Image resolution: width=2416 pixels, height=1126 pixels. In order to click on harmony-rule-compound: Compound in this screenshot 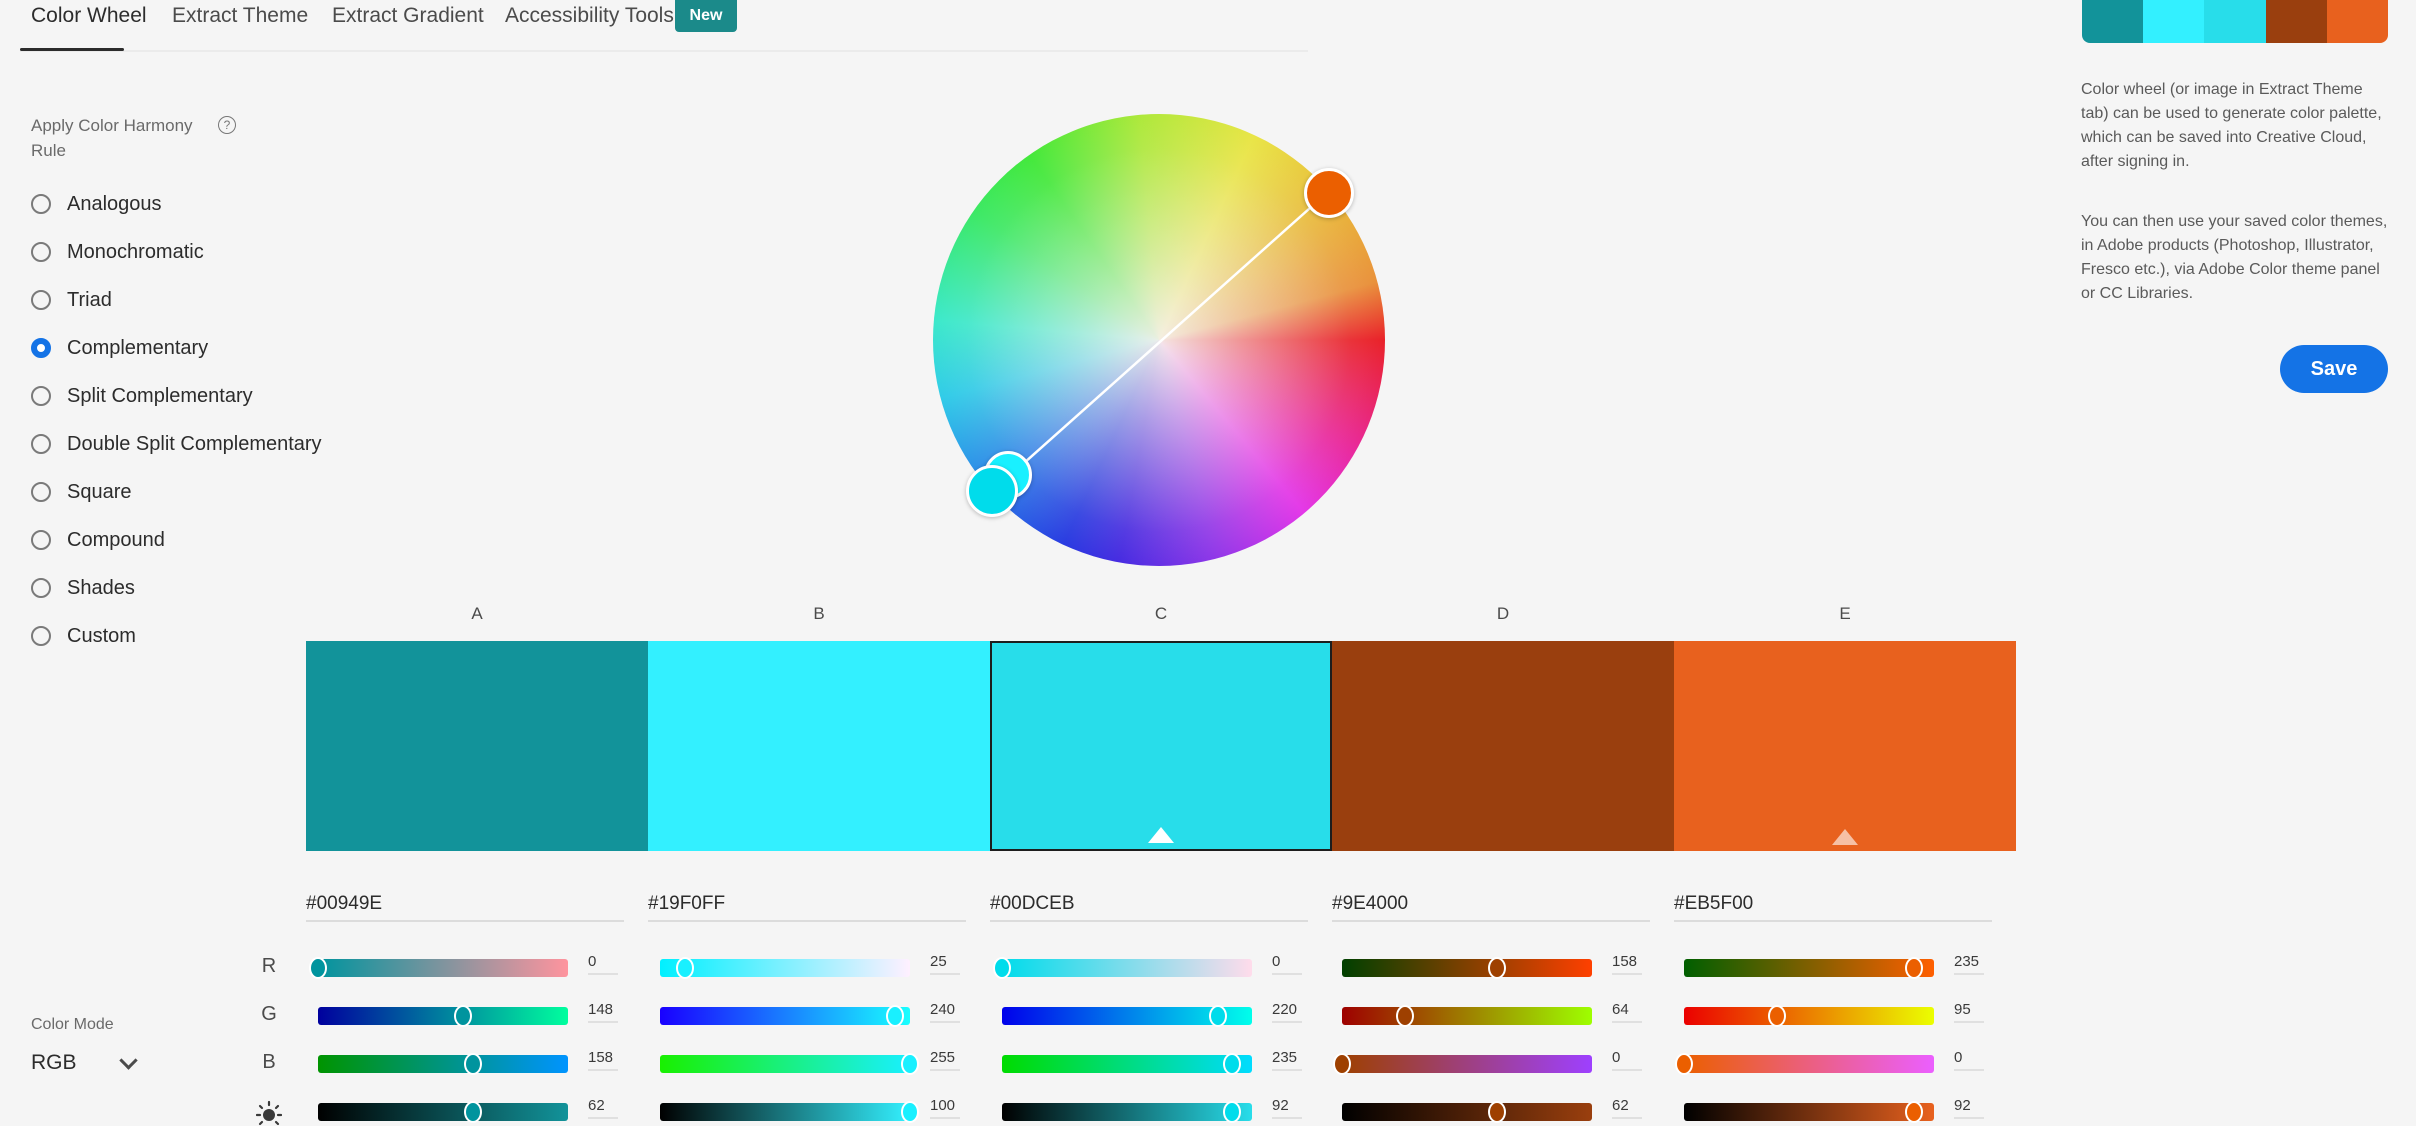, I will do `click(98, 540)`.